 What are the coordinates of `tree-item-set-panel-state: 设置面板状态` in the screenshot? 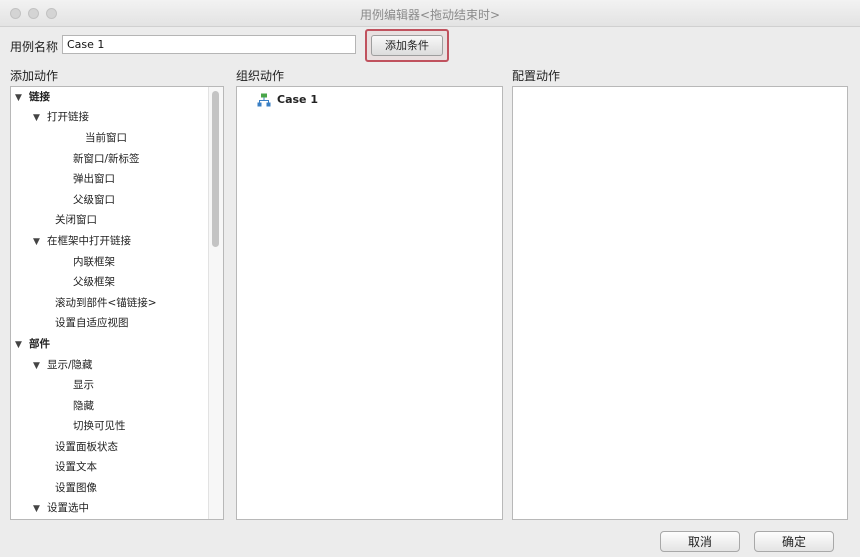 It's located at (86, 447).